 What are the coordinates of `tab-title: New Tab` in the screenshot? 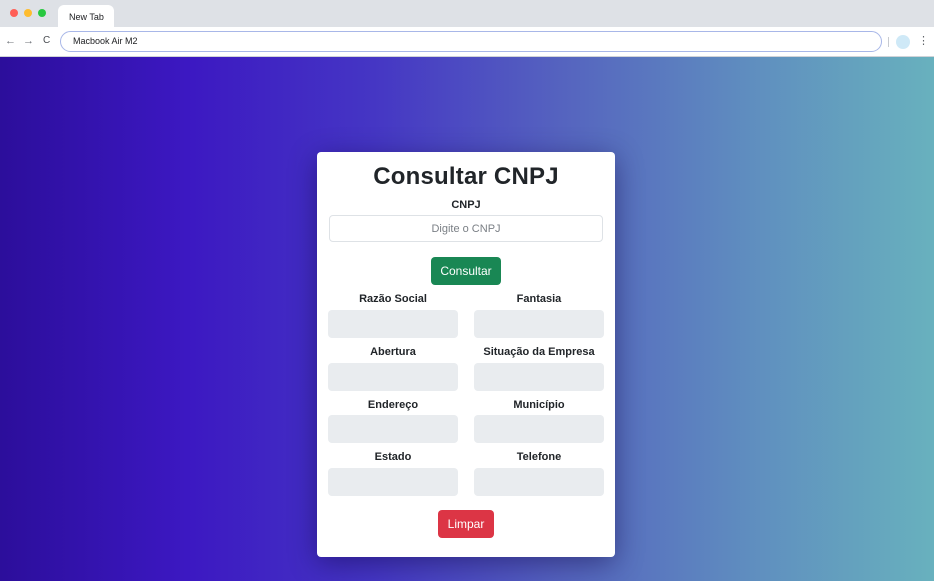 It's located at (86, 17).